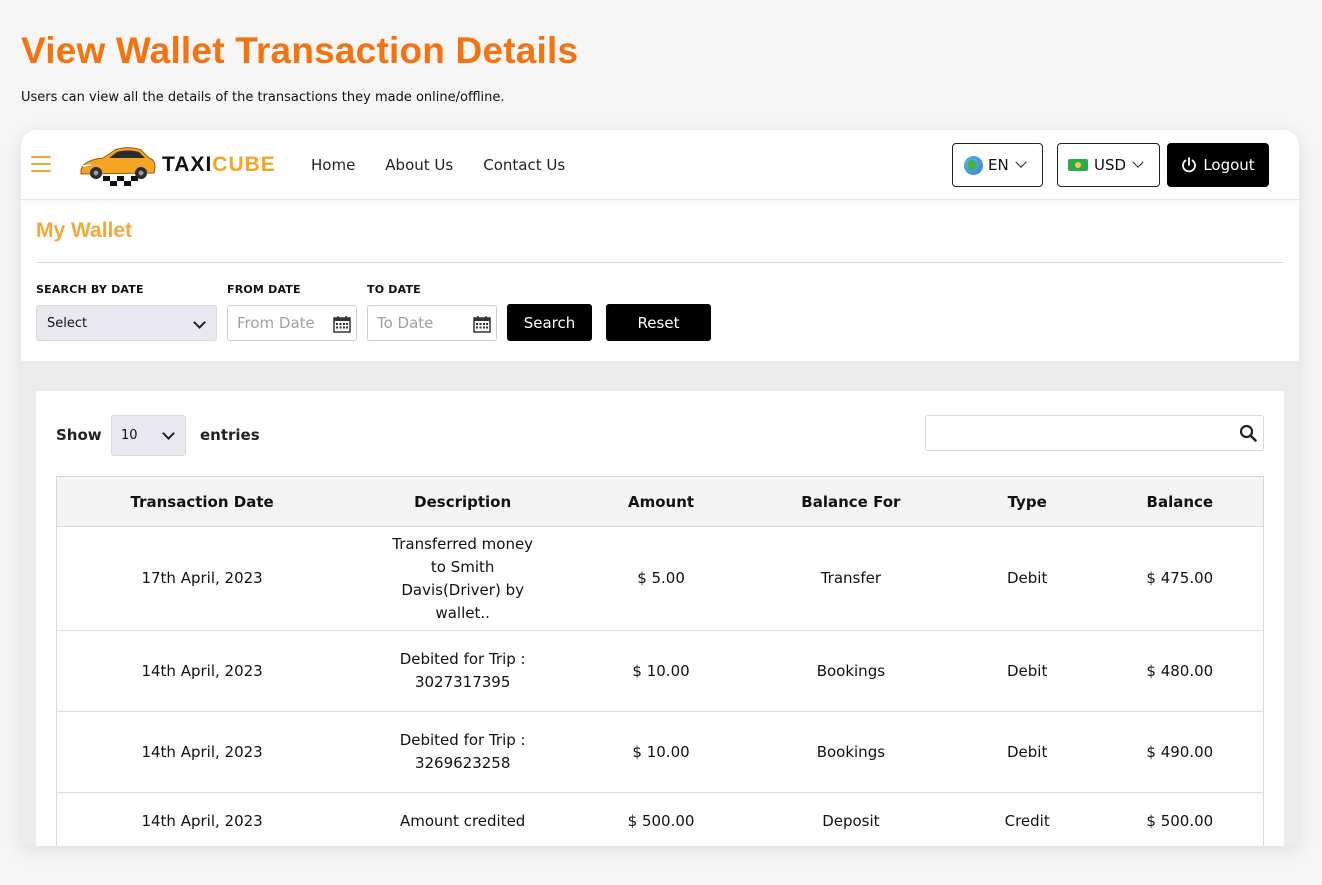  I want to click on column-header-type: Type, so click(1027, 501).